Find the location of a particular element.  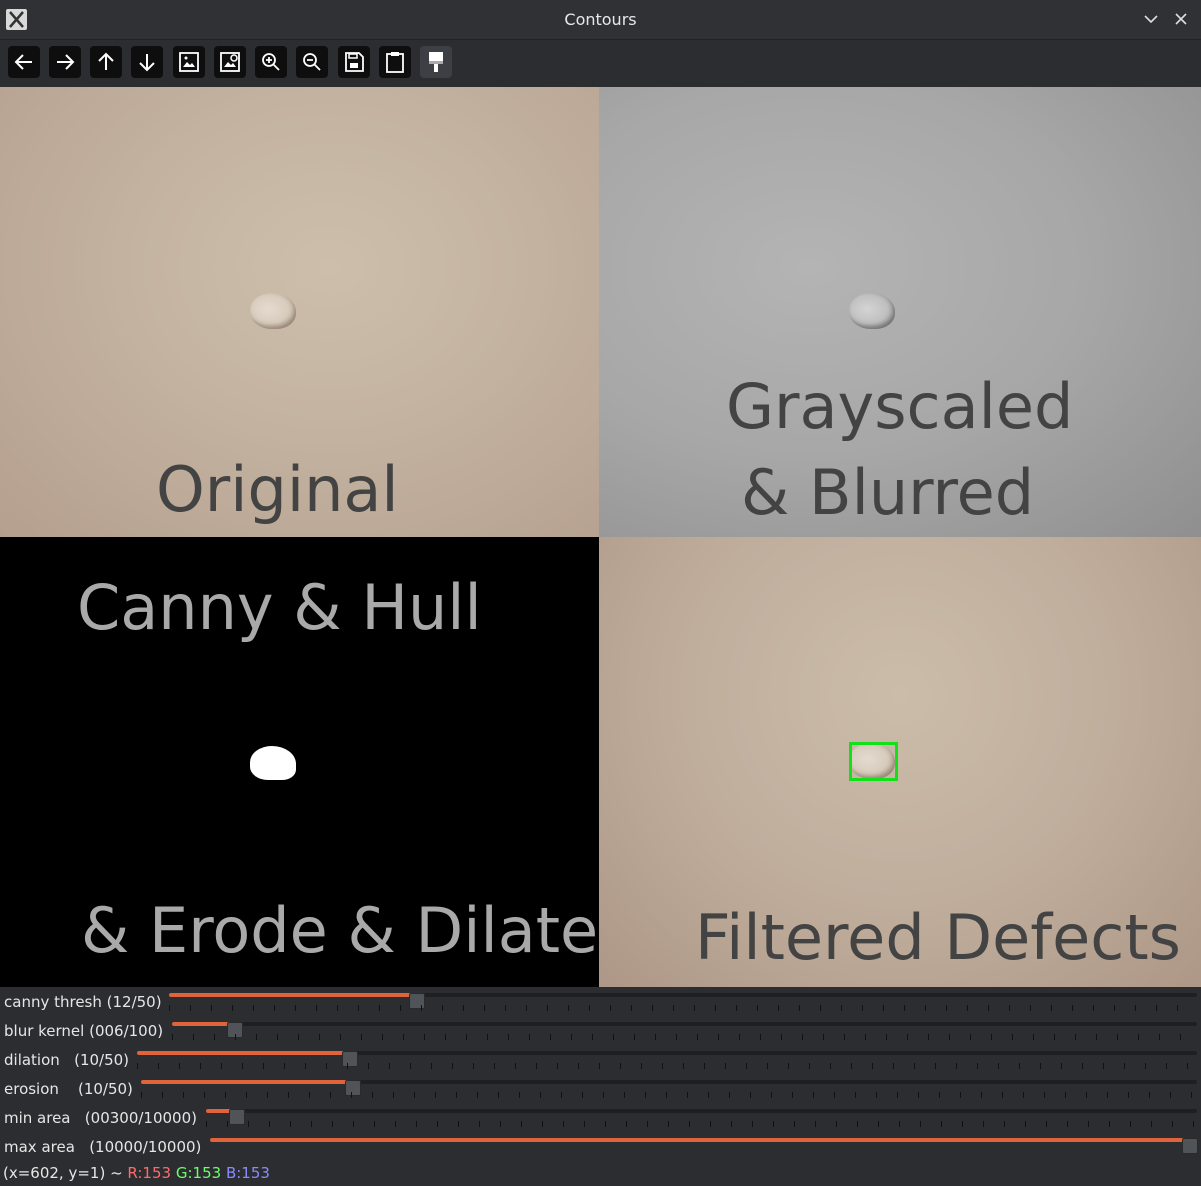

status-bar: (x=602, y=1) ~ R:153 G:153 B:153 is located at coordinates (600, 1173).